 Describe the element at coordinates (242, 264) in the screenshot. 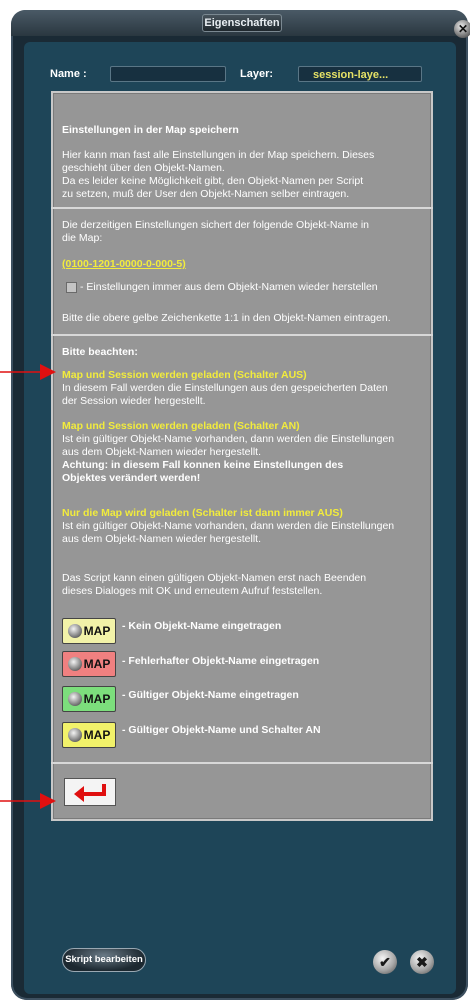

I see `object-name-code-row: (0100-1201-0000-0-000-5)` at that location.